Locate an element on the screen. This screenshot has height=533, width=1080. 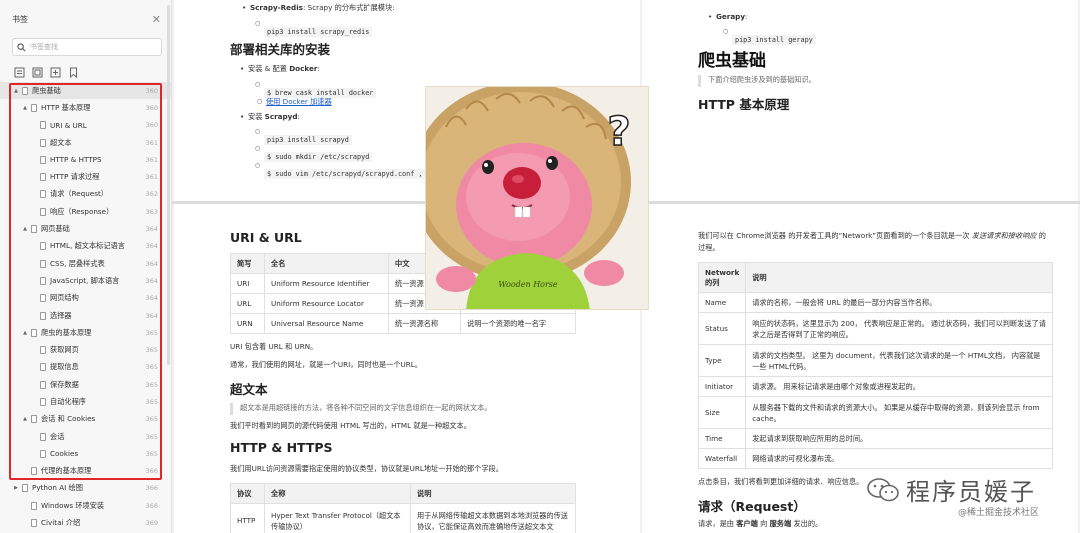
uri-note-1: URI 包含着 URL 和 URN。 is located at coordinates (274, 346).